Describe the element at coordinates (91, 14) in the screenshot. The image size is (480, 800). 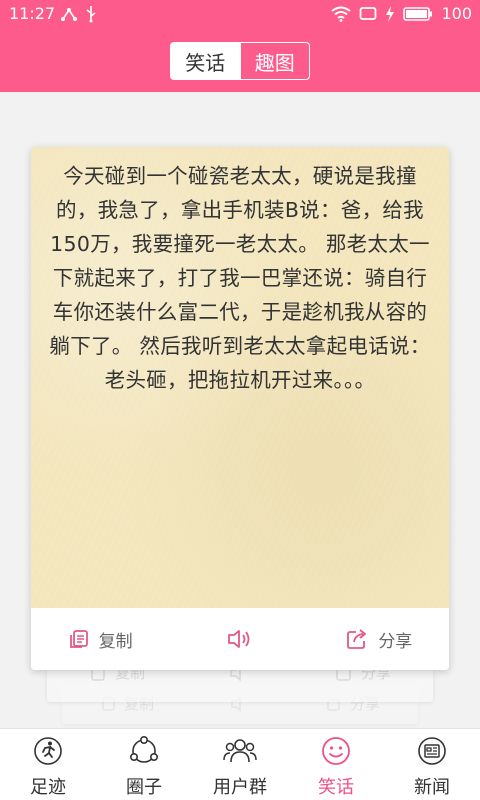
I see `usb-icon` at that location.